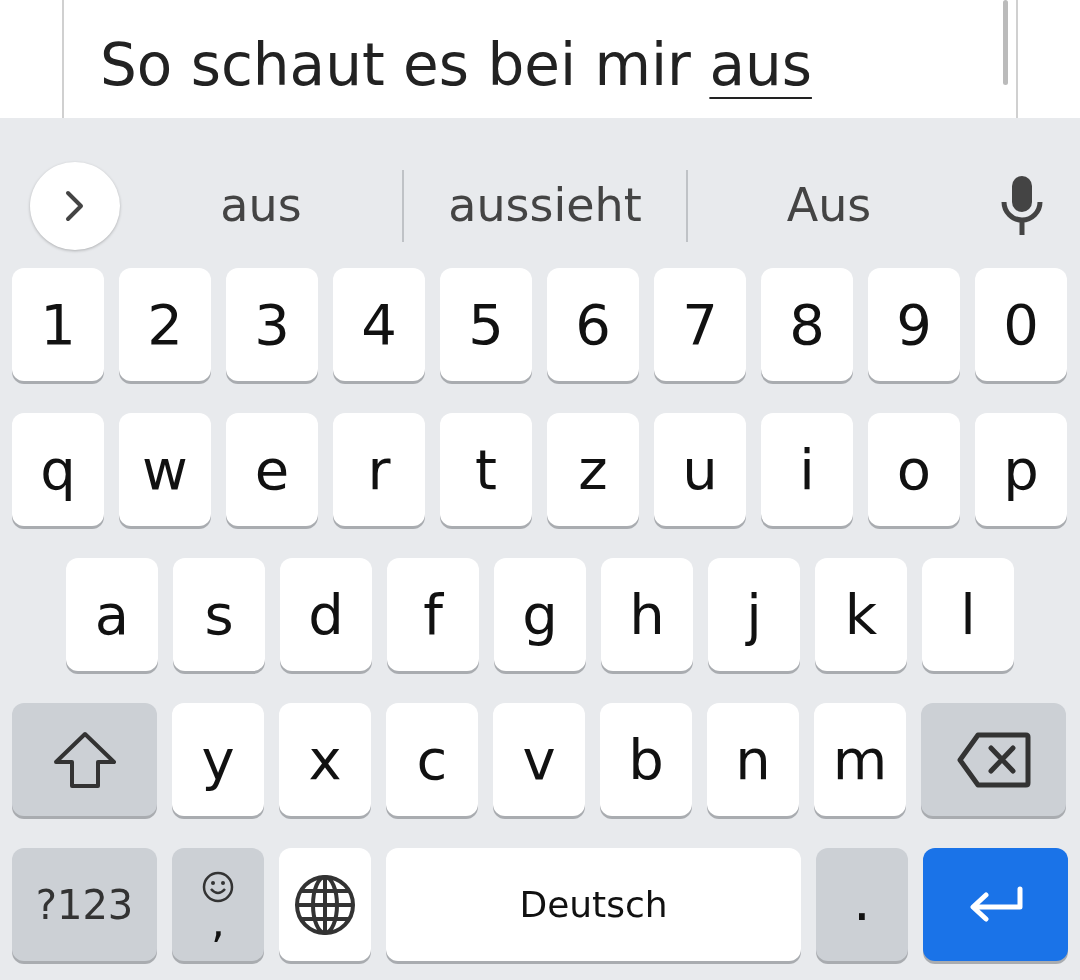 This screenshot has height=980, width=1080. What do you see at coordinates (593, 904) in the screenshot?
I see `space-key: Deutsch` at bounding box center [593, 904].